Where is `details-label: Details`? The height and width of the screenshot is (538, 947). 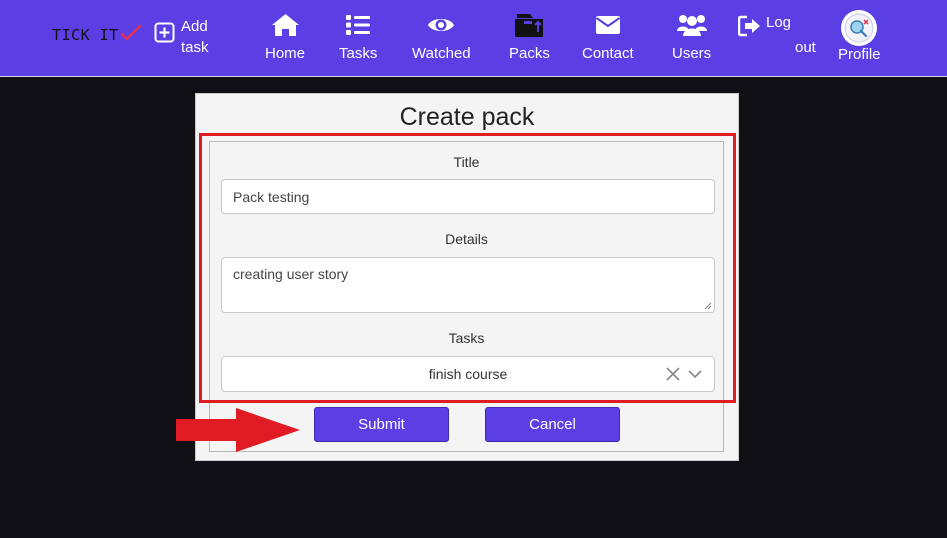
details-label: Details is located at coordinates (466, 239).